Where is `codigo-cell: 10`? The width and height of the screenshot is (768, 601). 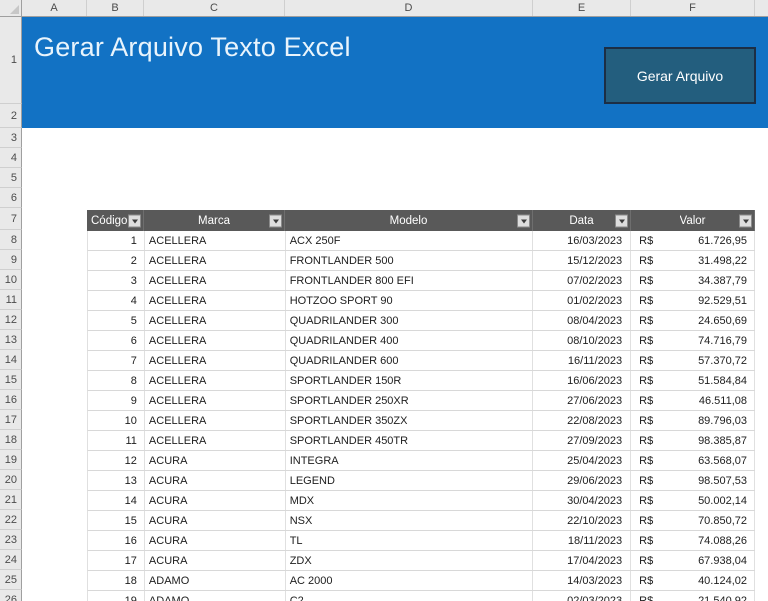
codigo-cell: 10 is located at coordinates (116, 420).